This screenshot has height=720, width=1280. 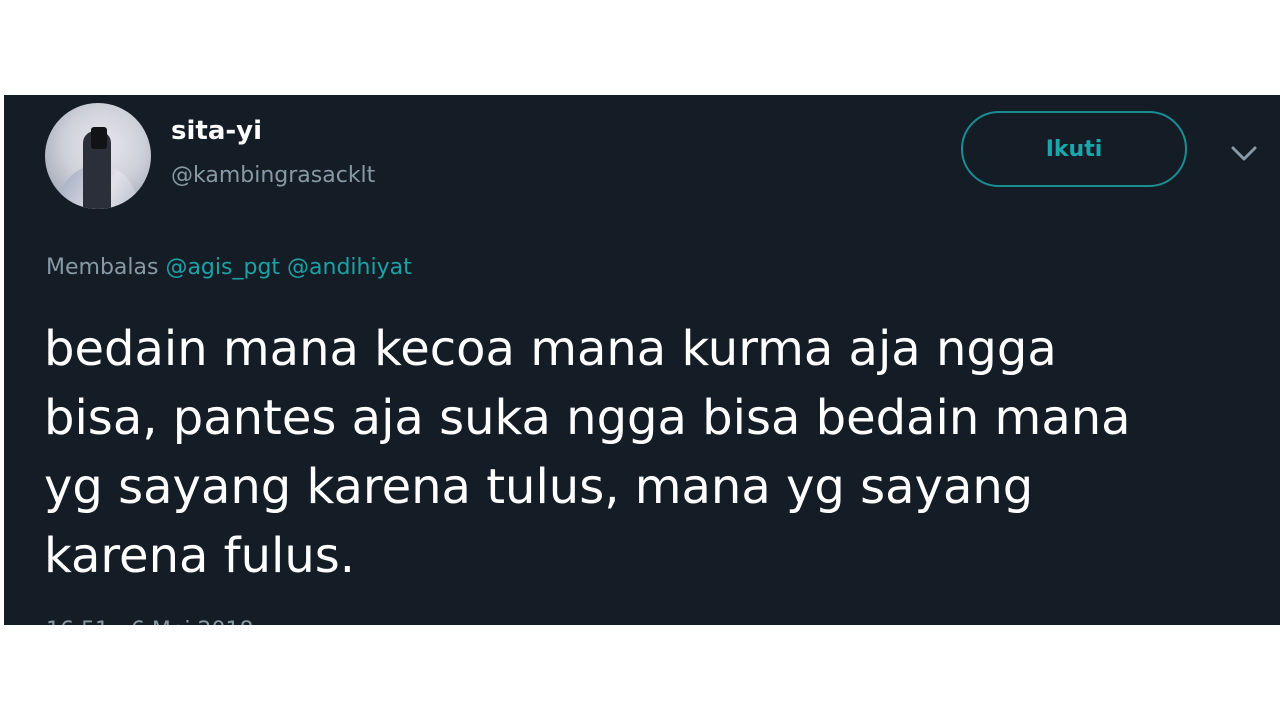 I want to click on mention-link: @agis_pgt, so click(x=222, y=267).